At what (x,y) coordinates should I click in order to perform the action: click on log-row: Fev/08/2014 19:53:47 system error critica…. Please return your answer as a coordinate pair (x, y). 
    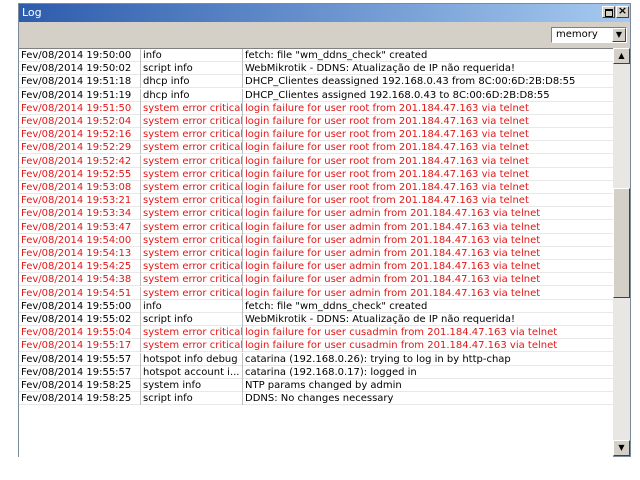
    Looking at the image, I should click on (316, 227).